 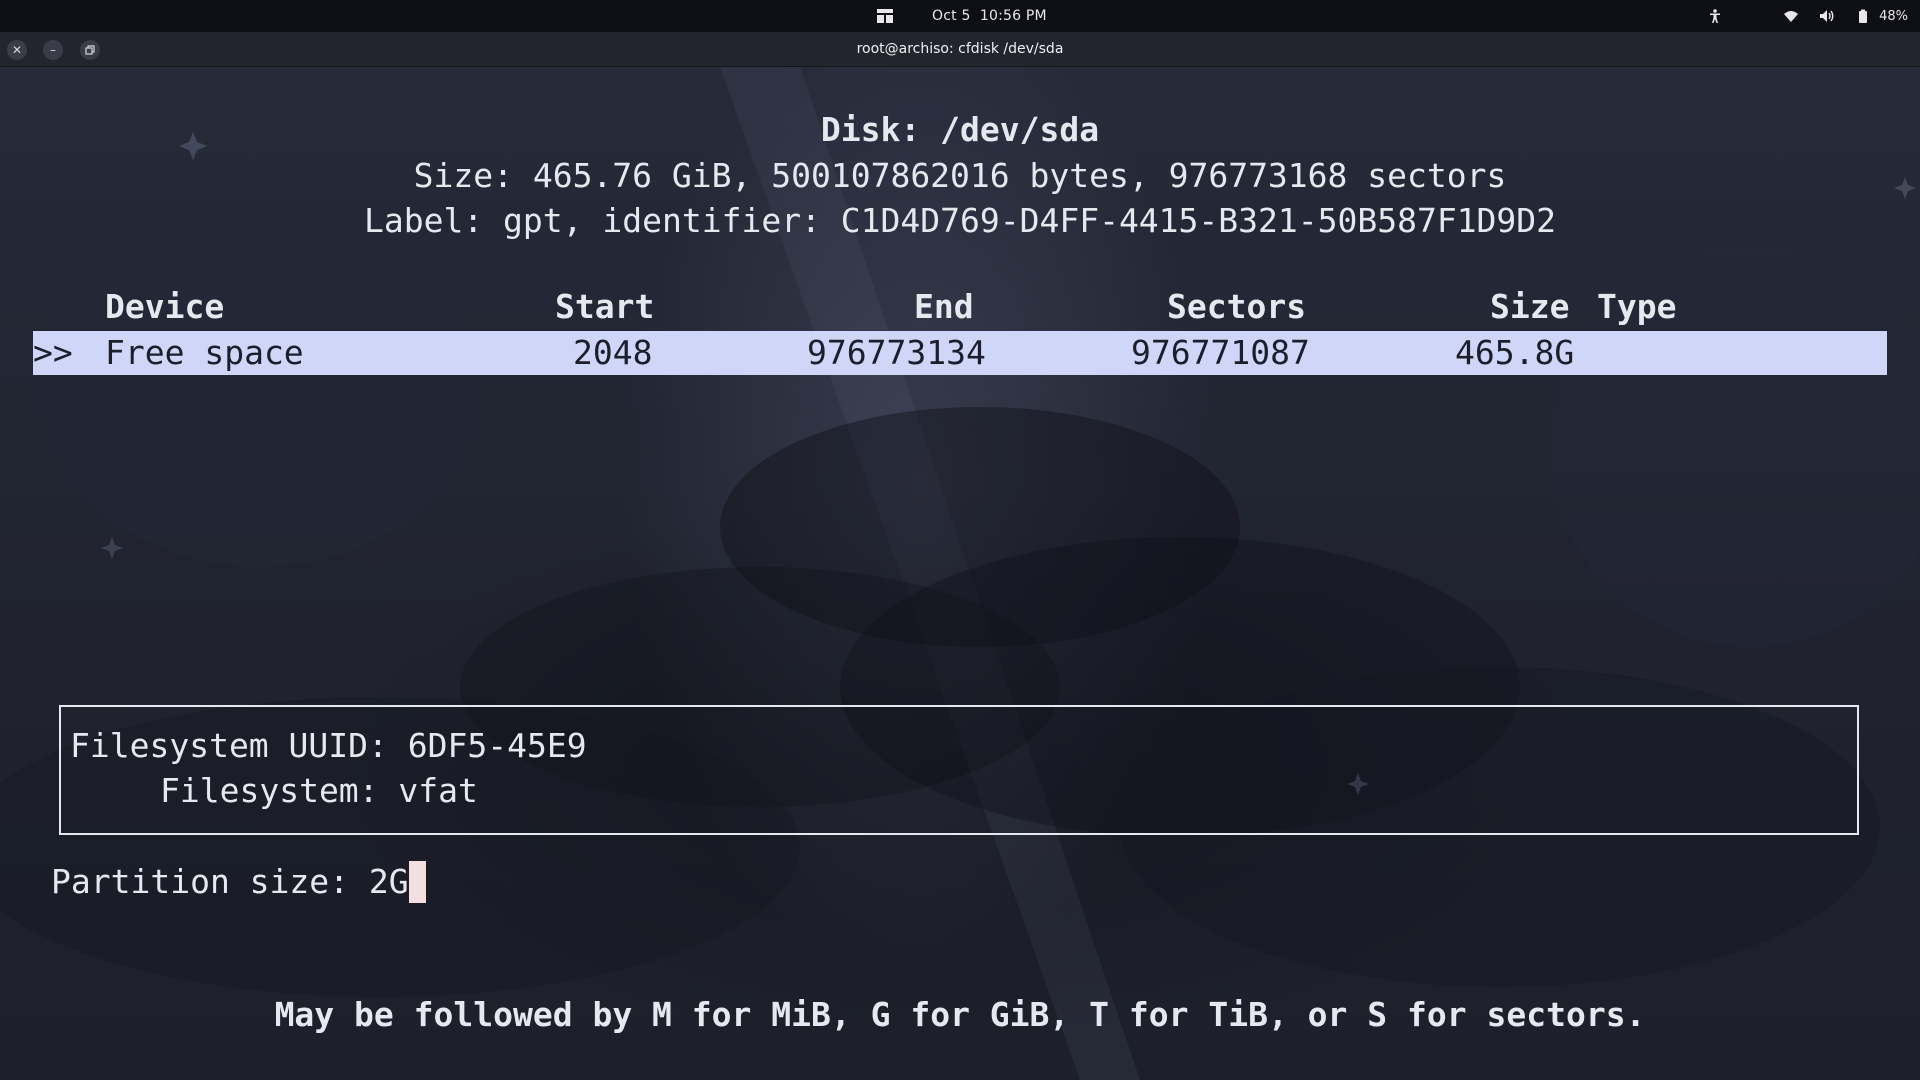 What do you see at coordinates (165, 306) in the screenshot?
I see `column-header-device: Device` at bounding box center [165, 306].